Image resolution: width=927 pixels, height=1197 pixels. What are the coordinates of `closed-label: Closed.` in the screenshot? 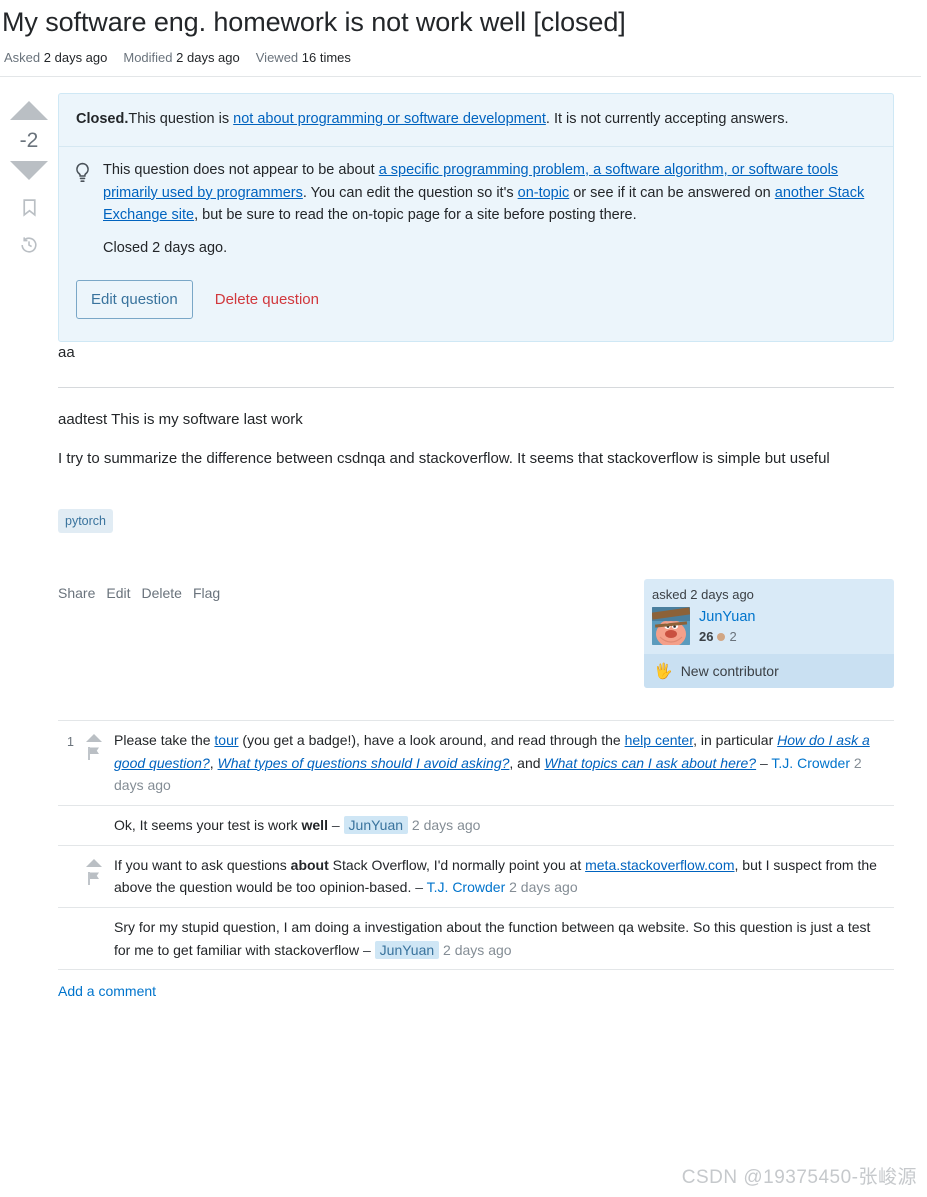 It's located at (102, 119).